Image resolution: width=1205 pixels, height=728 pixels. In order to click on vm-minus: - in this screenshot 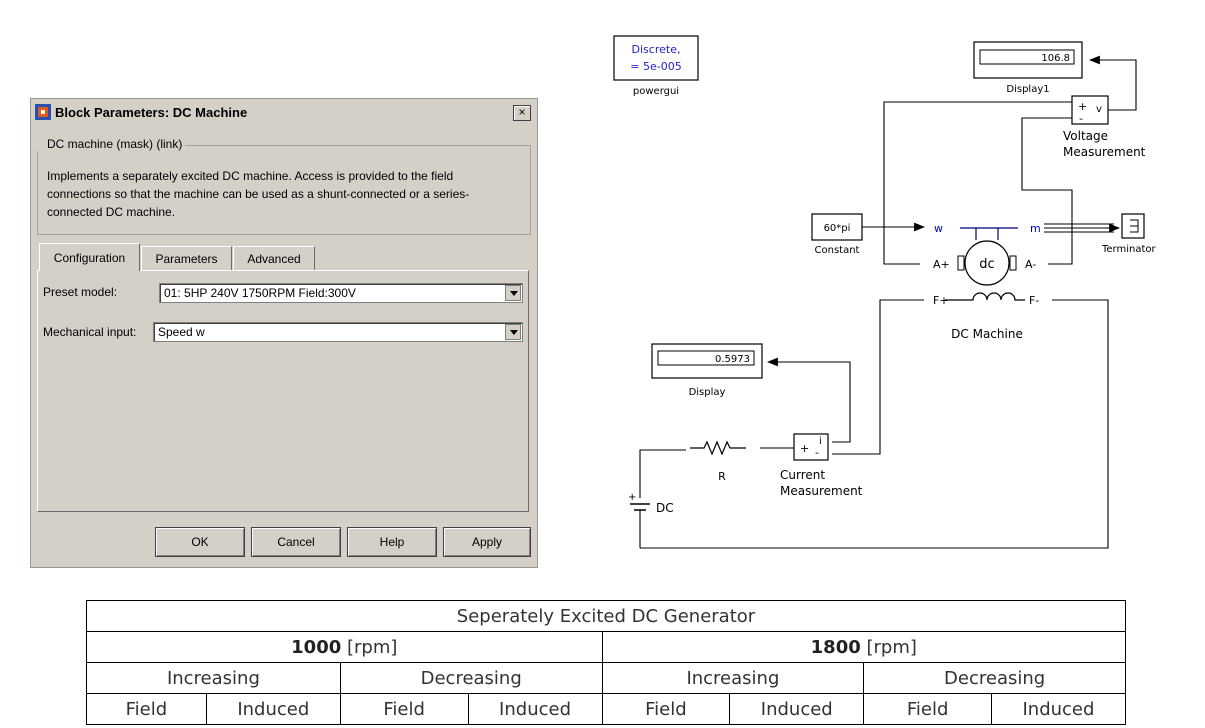, I will do `click(1081, 118)`.